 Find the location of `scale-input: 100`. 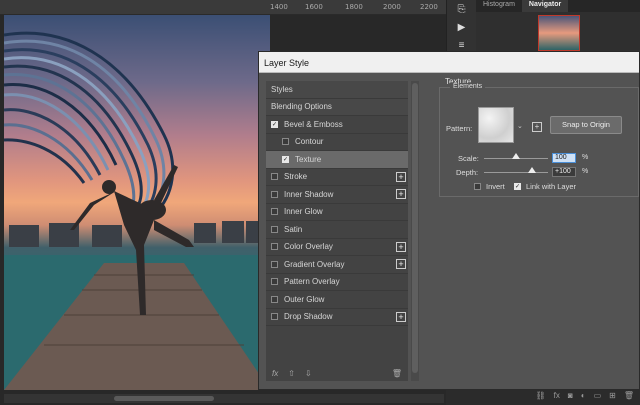

scale-input: 100 is located at coordinates (564, 158).